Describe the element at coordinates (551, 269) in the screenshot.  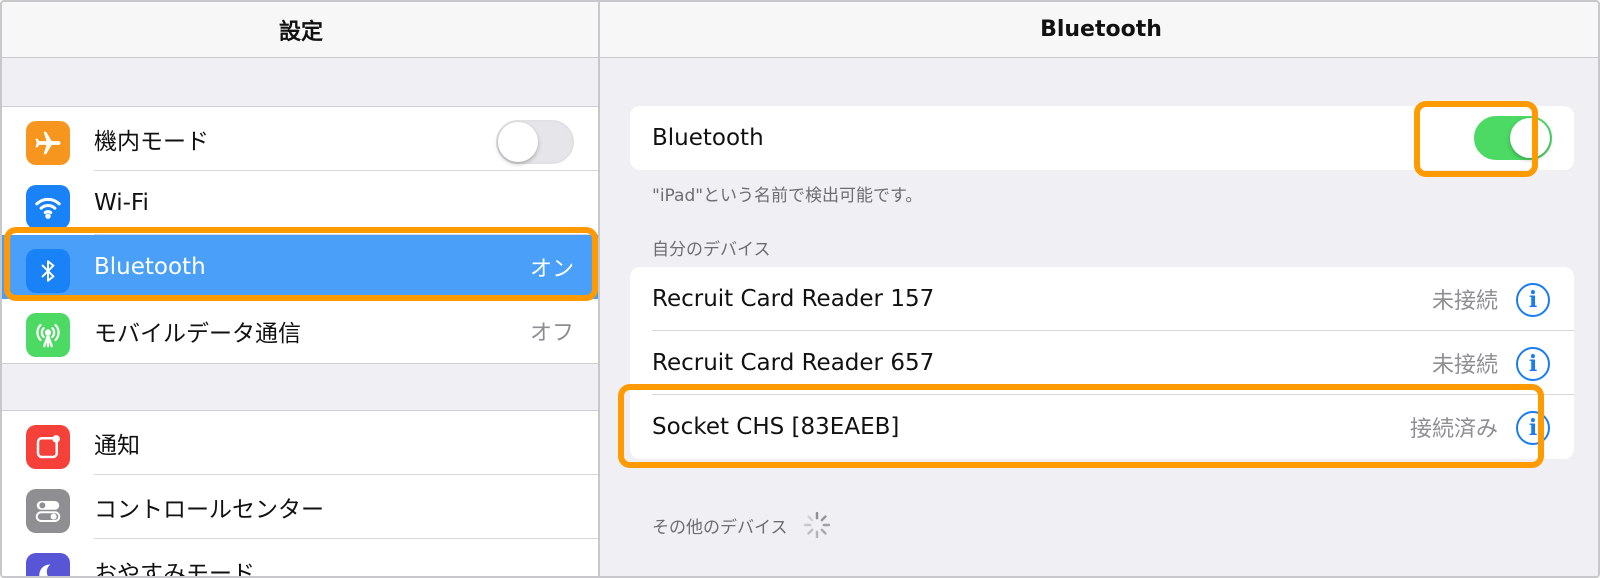
I see `bluetooth-status-value: オン` at that location.